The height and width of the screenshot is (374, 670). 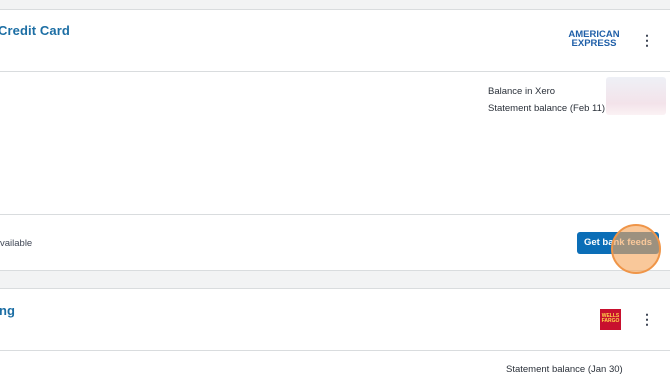 What do you see at coordinates (547, 108) in the screenshot?
I see `statement-balance-label: Statement balance (Feb 11)` at bounding box center [547, 108].